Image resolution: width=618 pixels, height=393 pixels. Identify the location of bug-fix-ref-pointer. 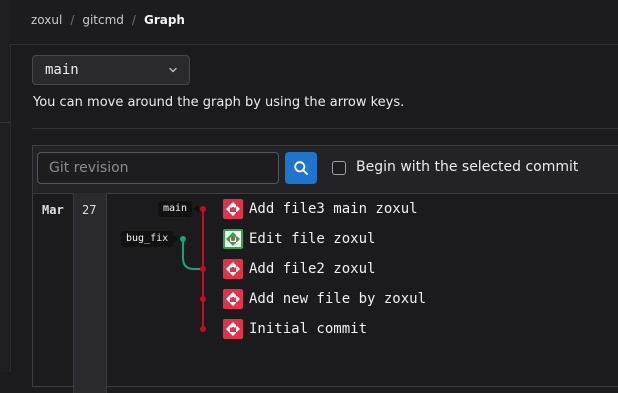
(176, 239).